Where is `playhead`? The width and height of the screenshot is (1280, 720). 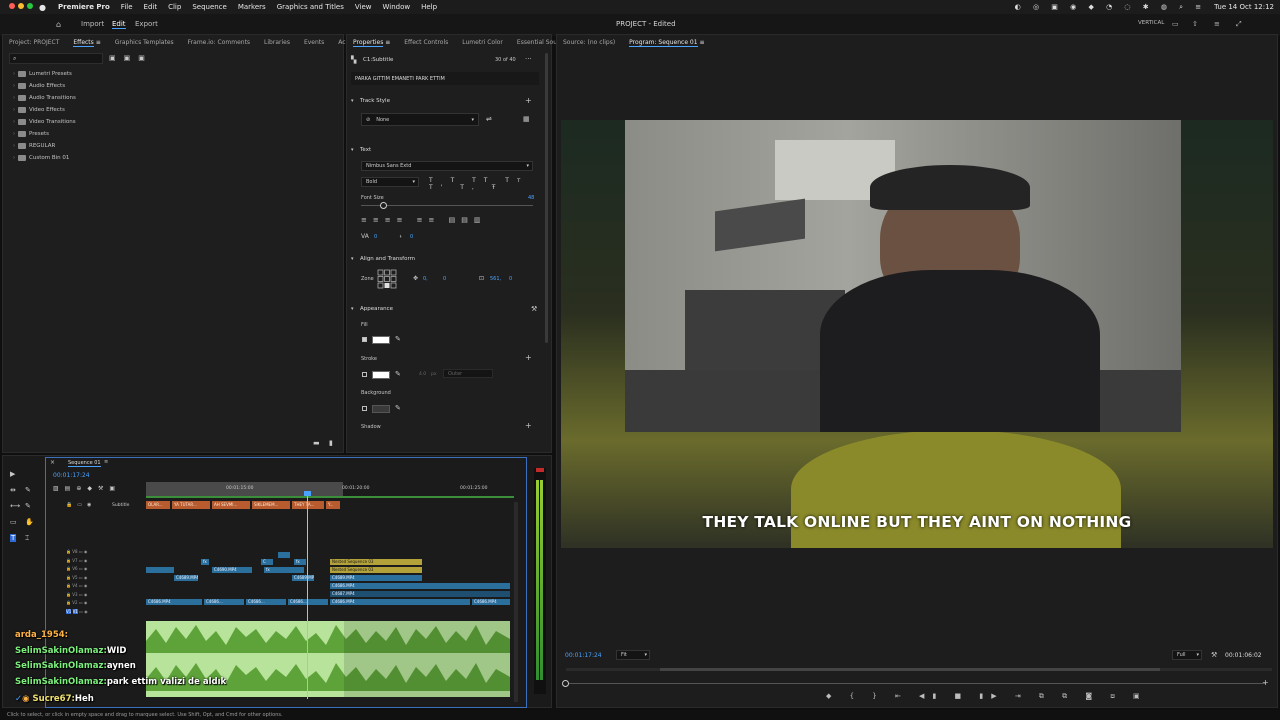 playhead is located at coordinates (307, 596).